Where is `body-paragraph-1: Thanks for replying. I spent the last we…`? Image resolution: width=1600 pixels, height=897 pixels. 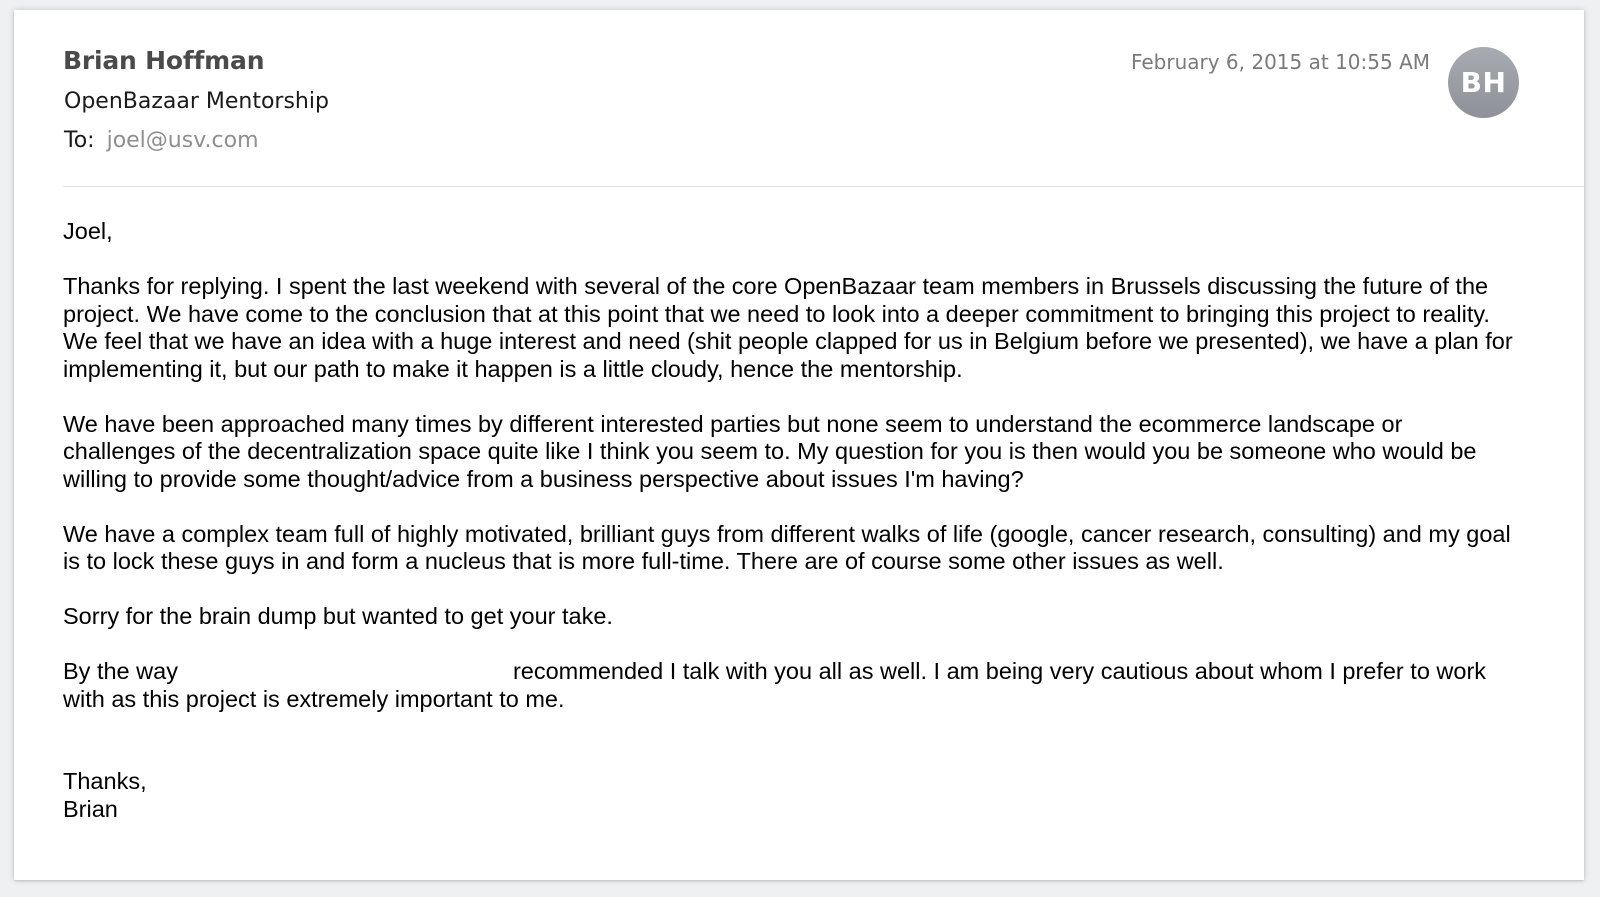
body-paragraph-1: Thanks for replying. I spent the last we… is located at coordinates (788, 327).